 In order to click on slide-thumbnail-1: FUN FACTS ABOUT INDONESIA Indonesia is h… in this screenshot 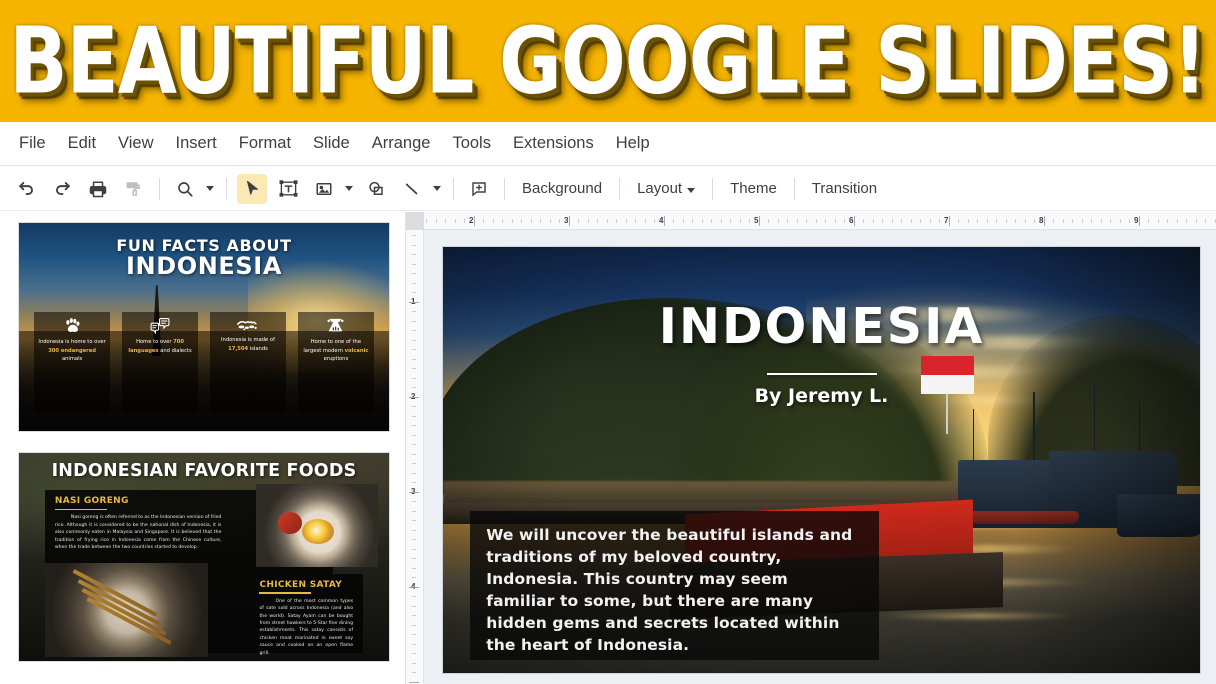, I will do `click(204, 327)`.